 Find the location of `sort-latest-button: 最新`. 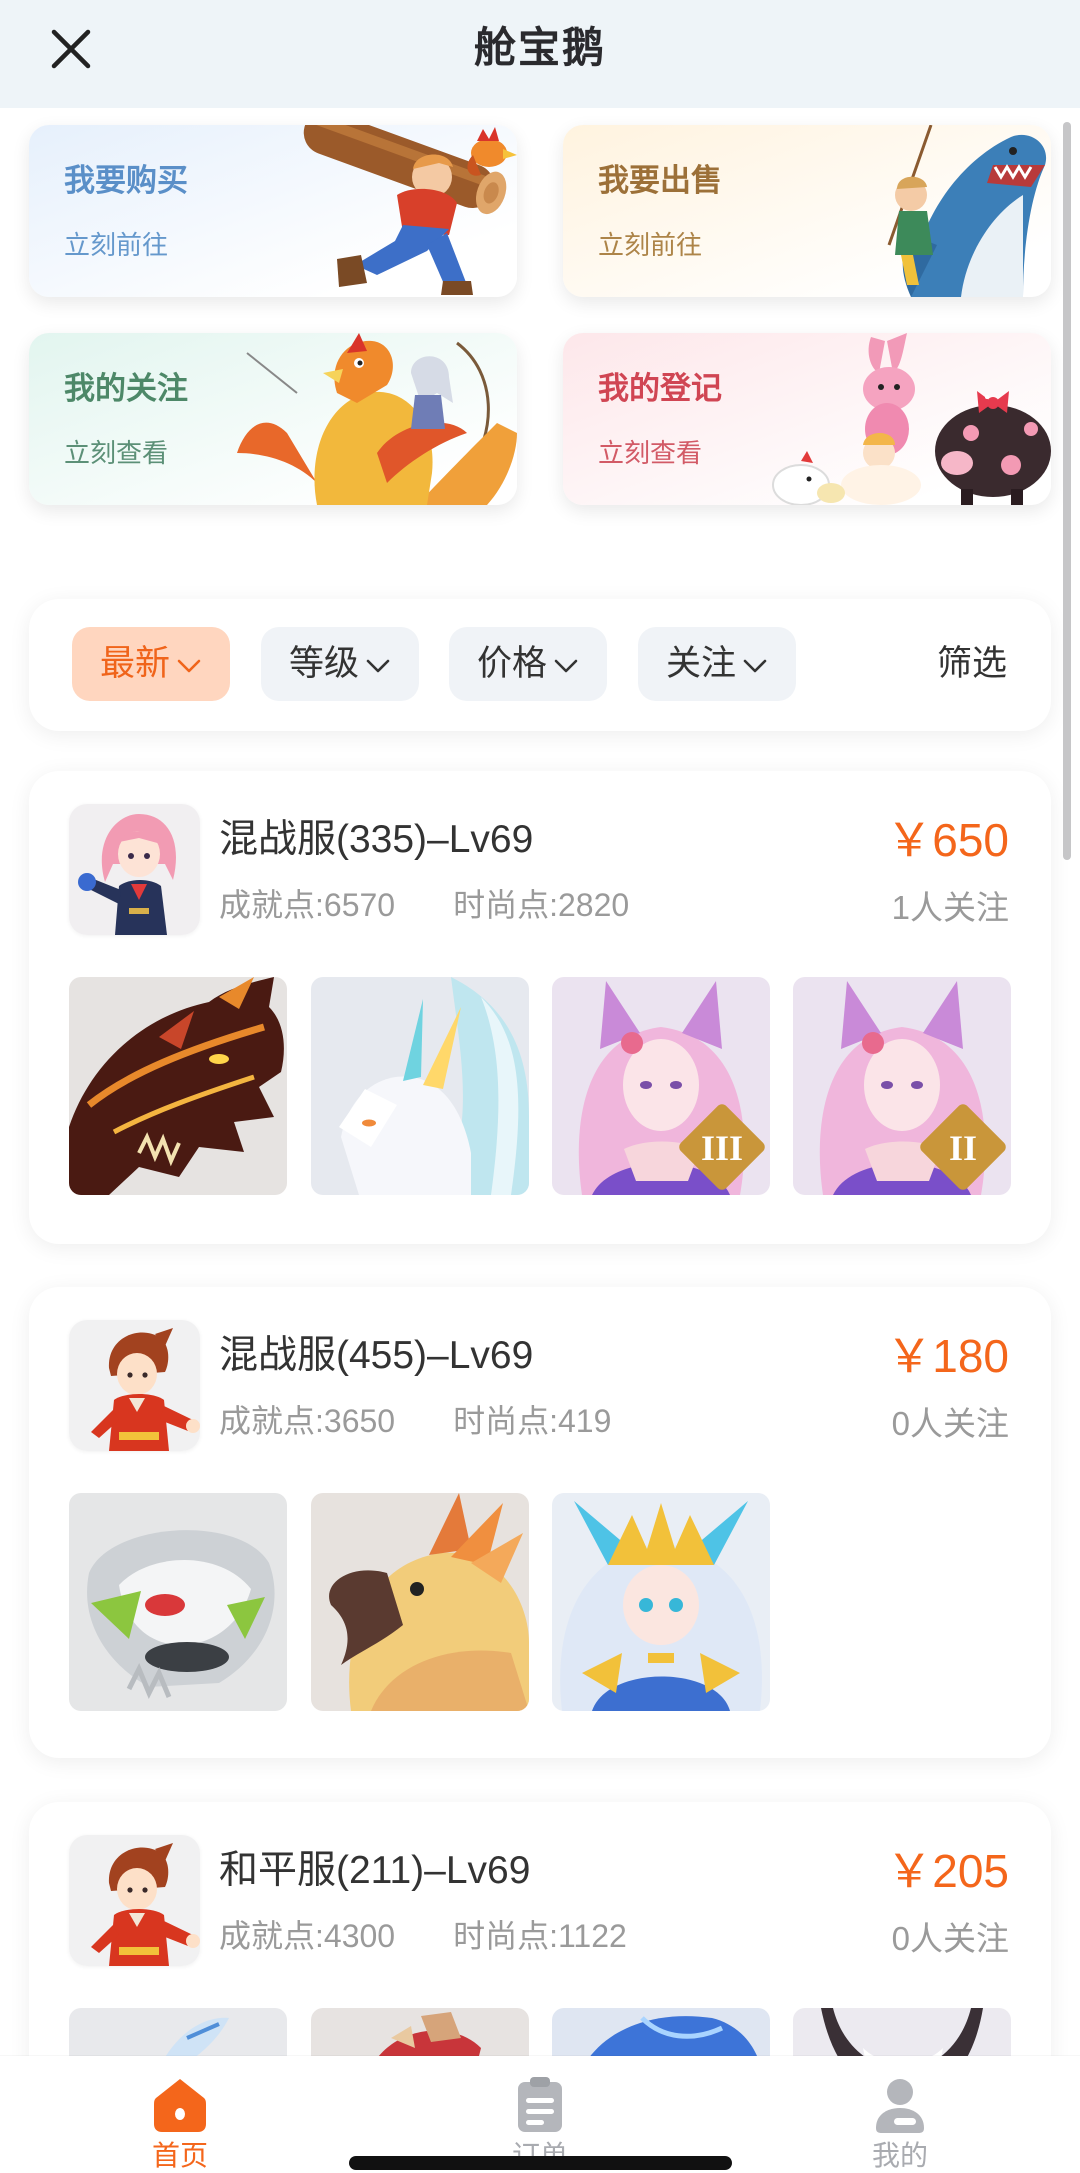

sort-latest-button: 最新 is located at coordinates (151, 664).